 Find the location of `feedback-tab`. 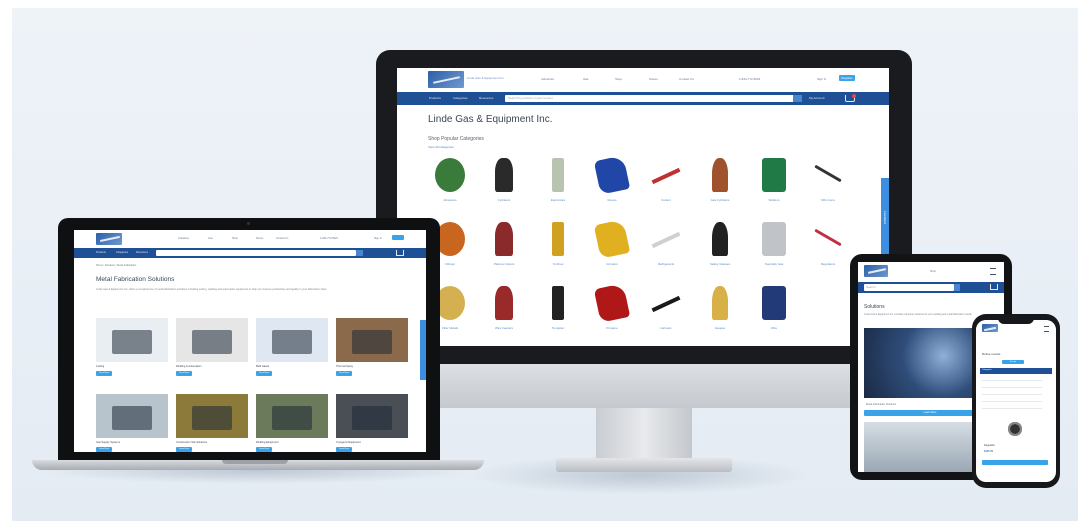

feedback-tab is located at coordinates (423, 350).